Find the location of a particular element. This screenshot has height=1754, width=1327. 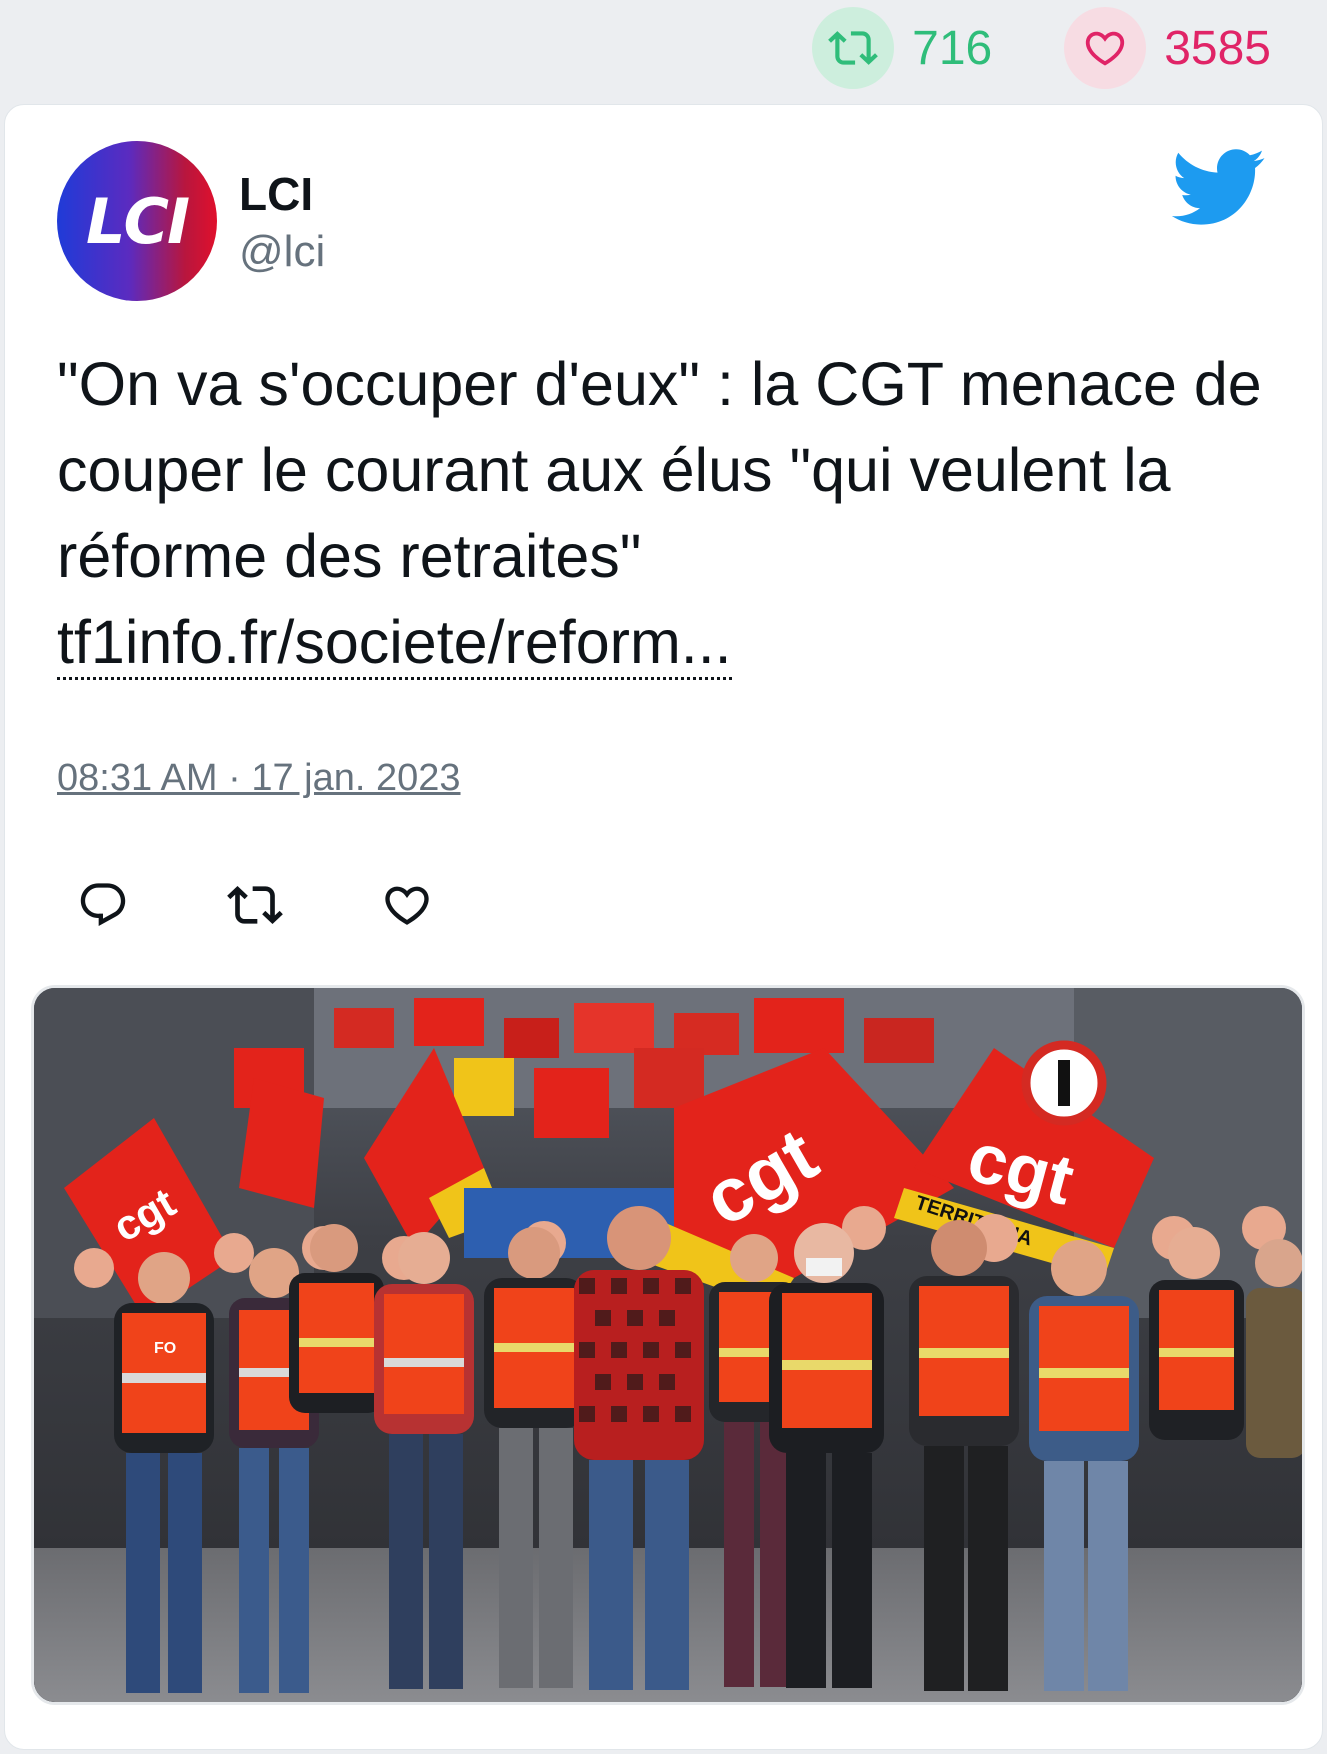

tweet-actions is located at coordinates (301, 905).